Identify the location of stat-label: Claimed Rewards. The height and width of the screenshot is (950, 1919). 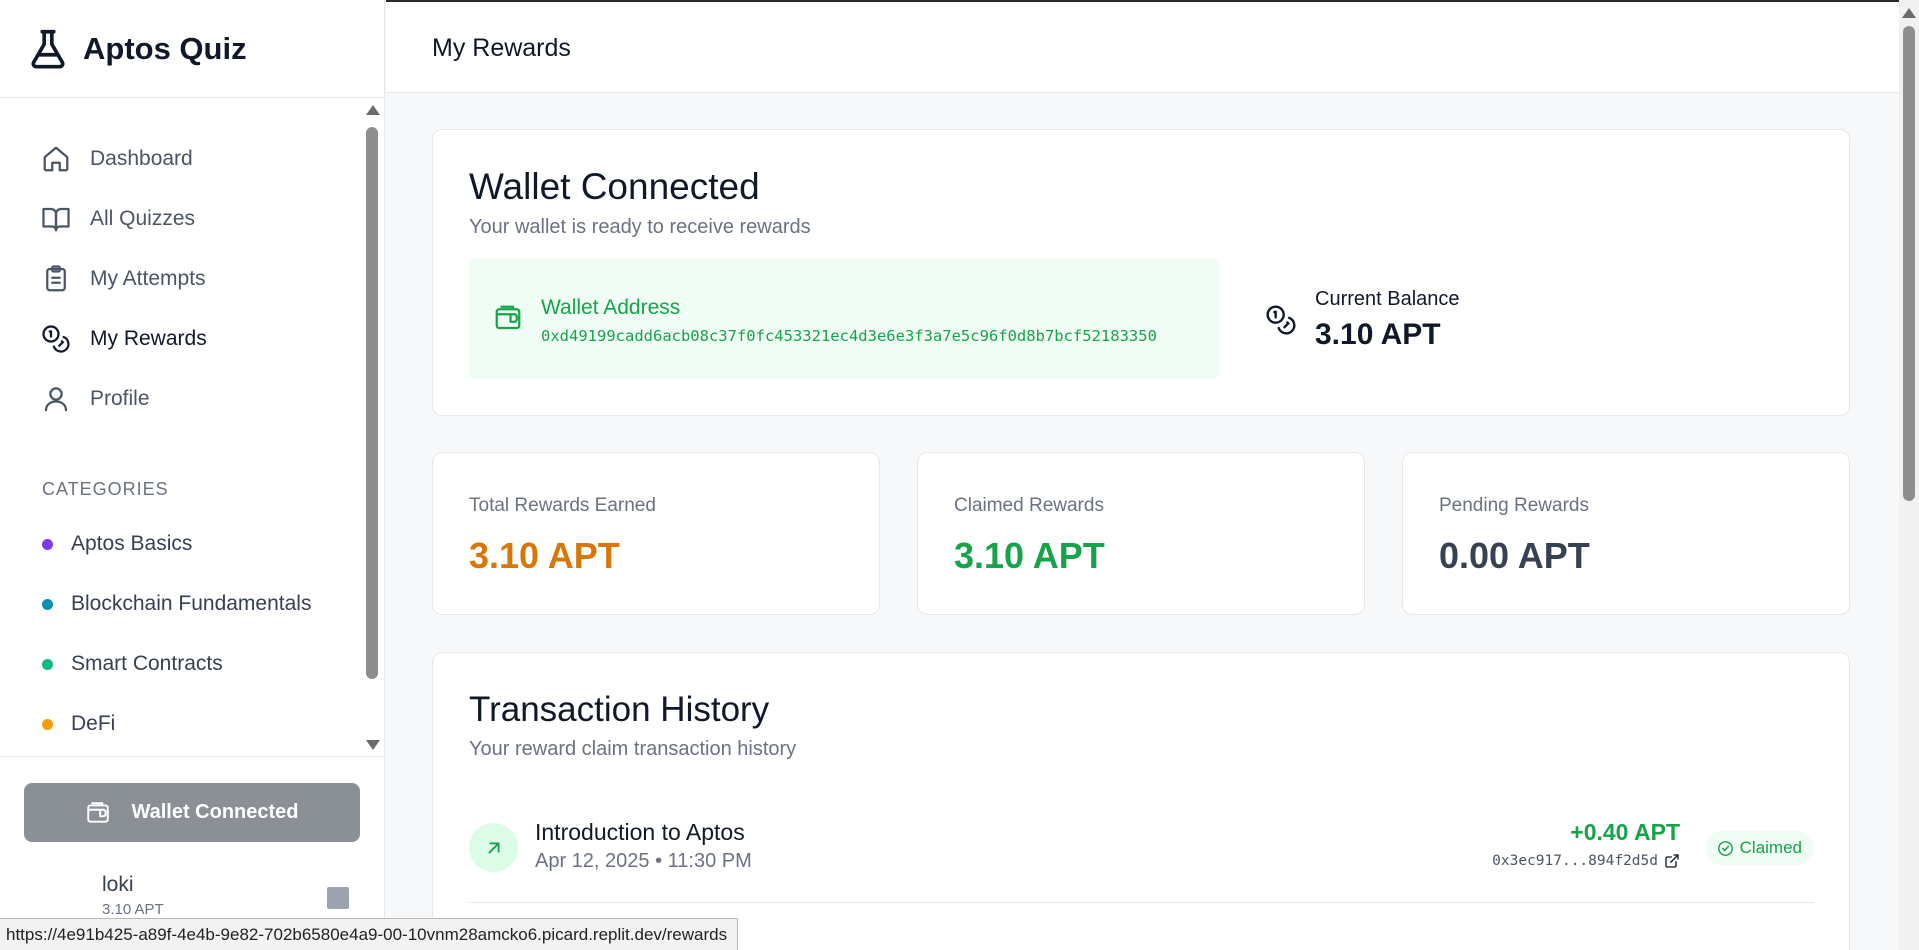
(1029, 505).